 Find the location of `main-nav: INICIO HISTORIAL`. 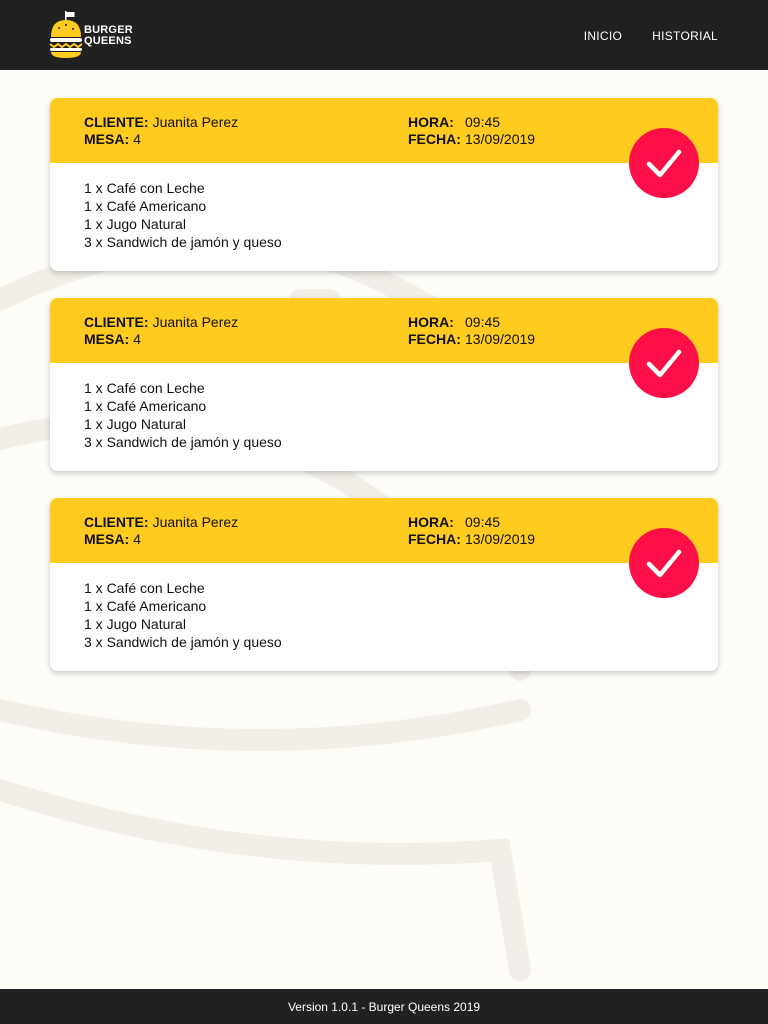

main-nav: INICIO HISTORIAL is located at coordinates (651, 36).